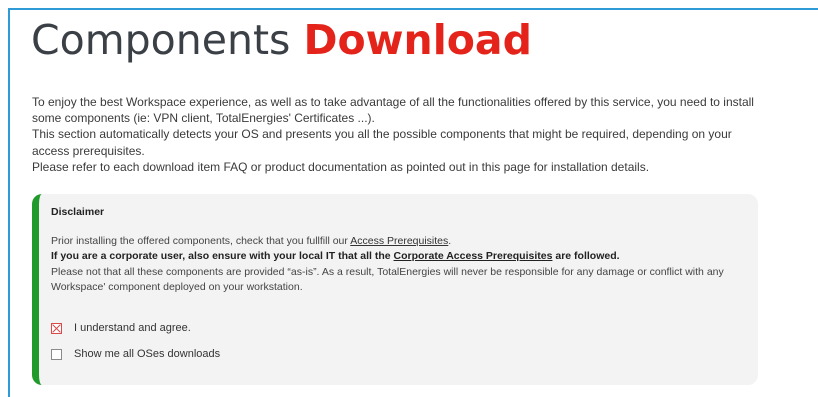 The image size is (818, 397). I want to click on corporate-access-prerequisites-link: Corporate Access Prerequisites, so click(473, 256).